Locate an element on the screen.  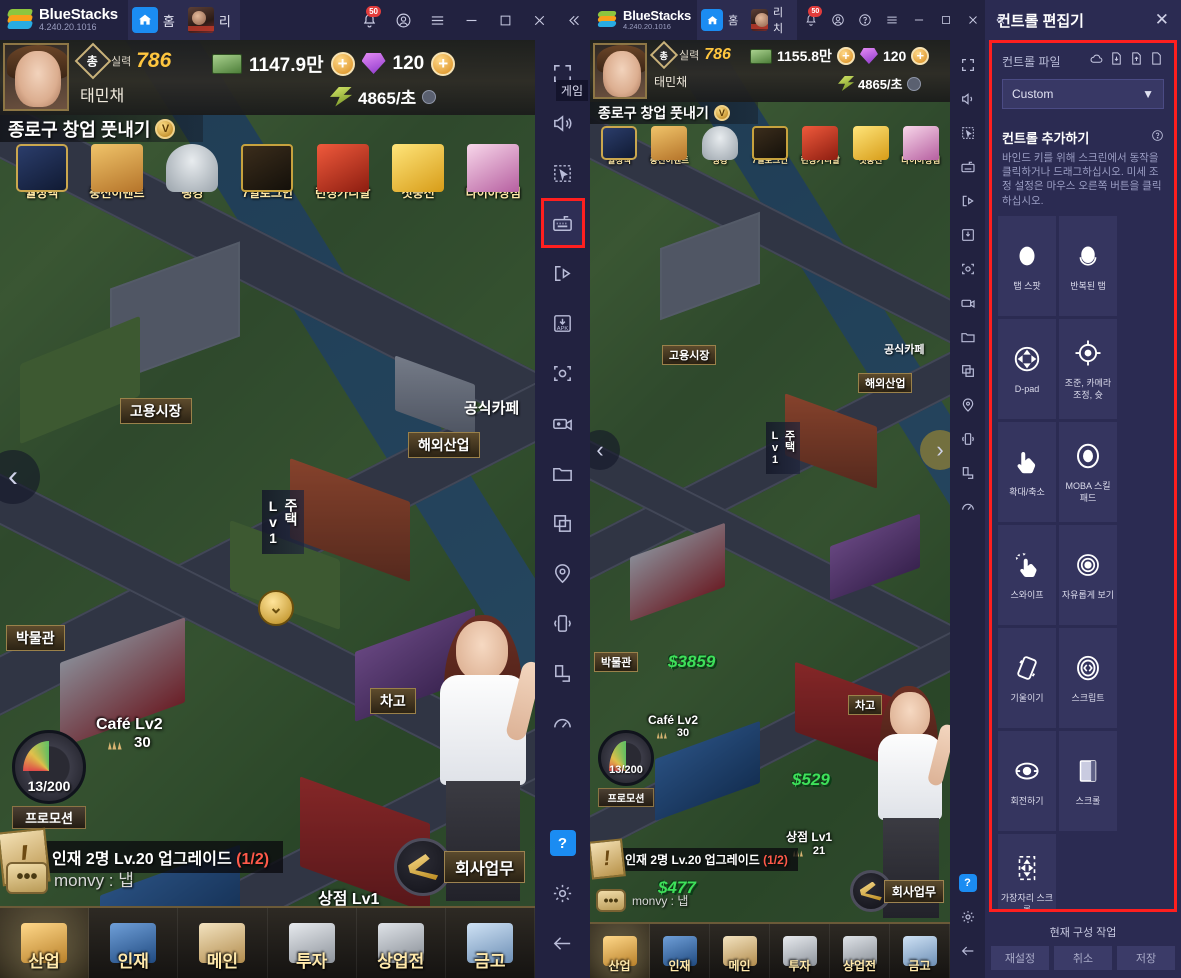
control-type-edge-scroll: 가장자리 스크롤 is located at coordinates (1027, 871).